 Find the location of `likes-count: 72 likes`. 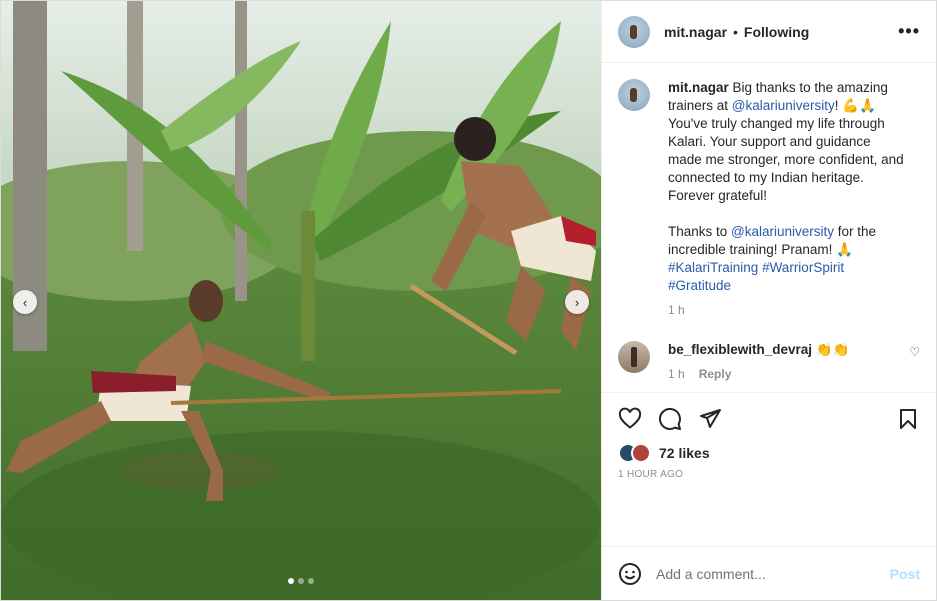

likes-count: 72 likes is located at coordinates (684, 453).